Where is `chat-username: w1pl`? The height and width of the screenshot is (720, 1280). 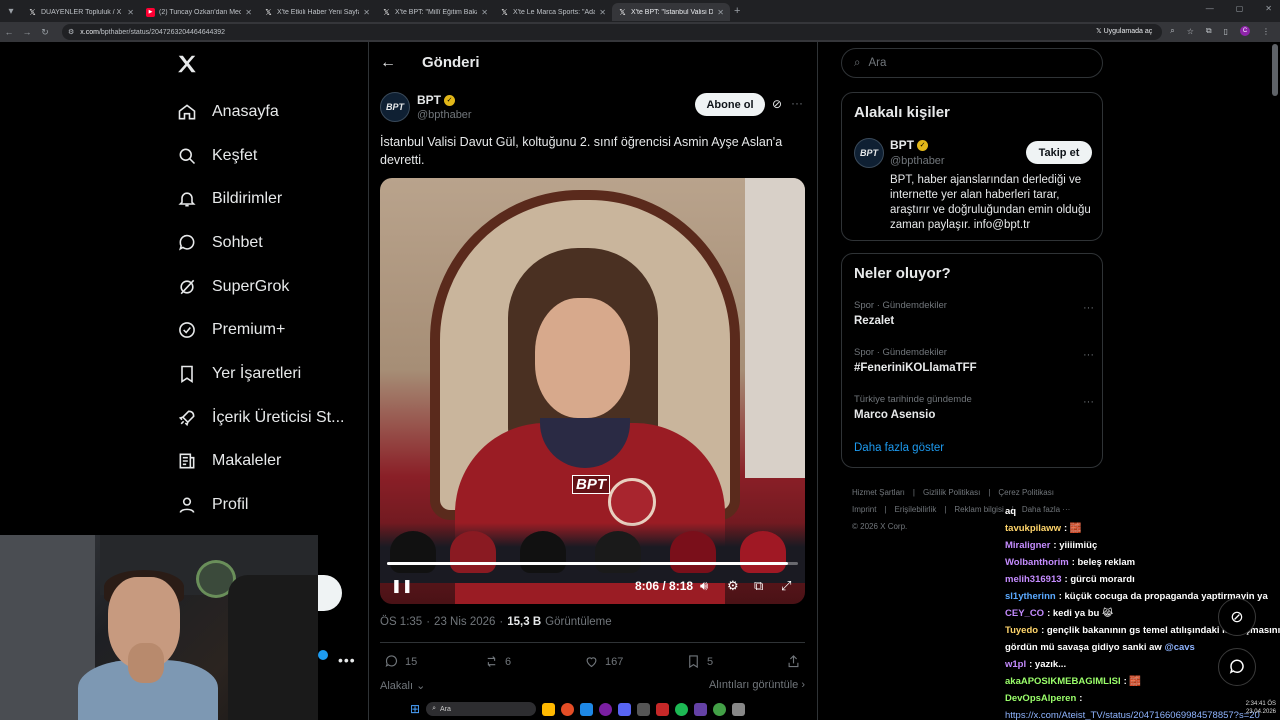 chat-username: w1pl is located at coordinates (1015, 664).